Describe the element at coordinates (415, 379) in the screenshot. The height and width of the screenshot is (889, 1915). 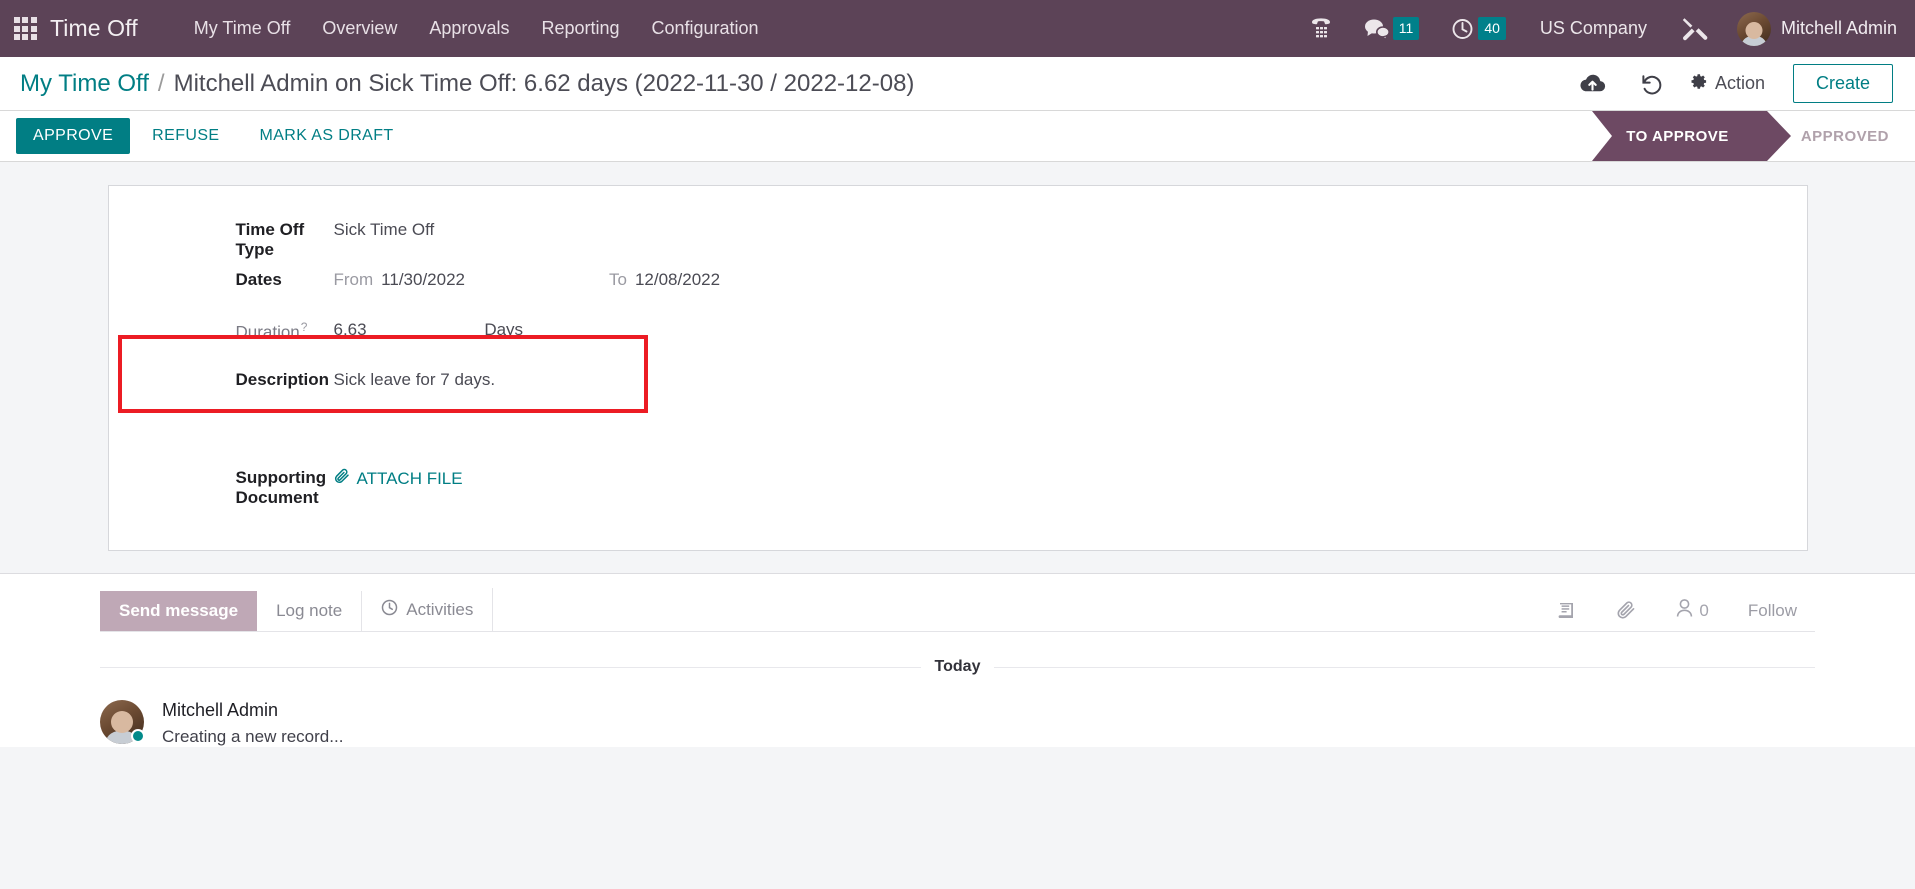
I see `description-value: Sick leave for 7 days.` at that location.